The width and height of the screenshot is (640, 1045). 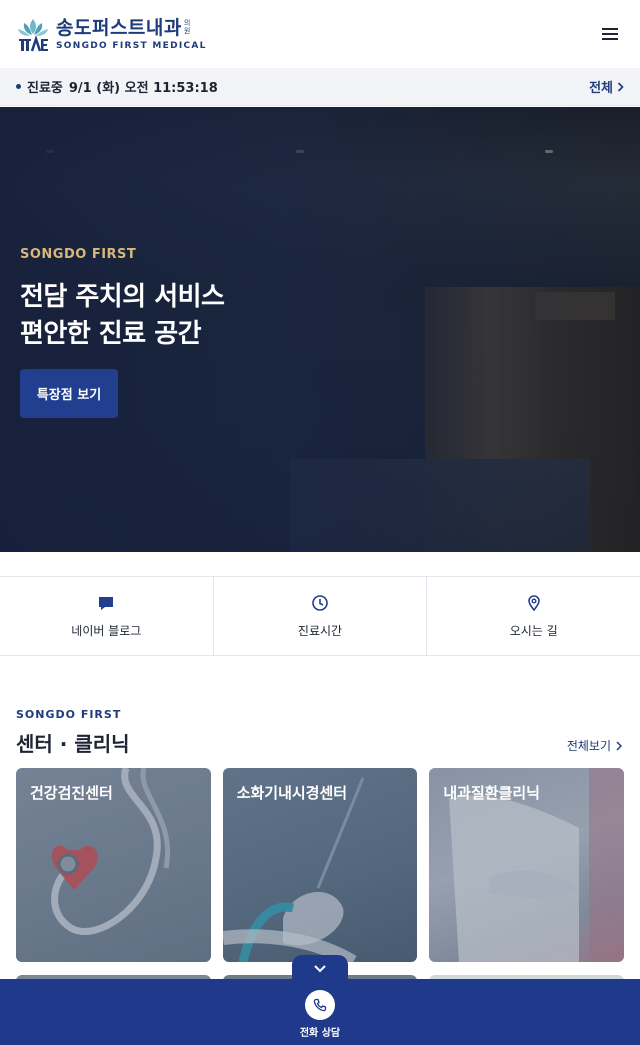 What do you see at coordinates (131, 46) in the screenshot?
I see `logo-english-name: SONGDO FIRST MEDICAL` at bounding box center [131, 46].